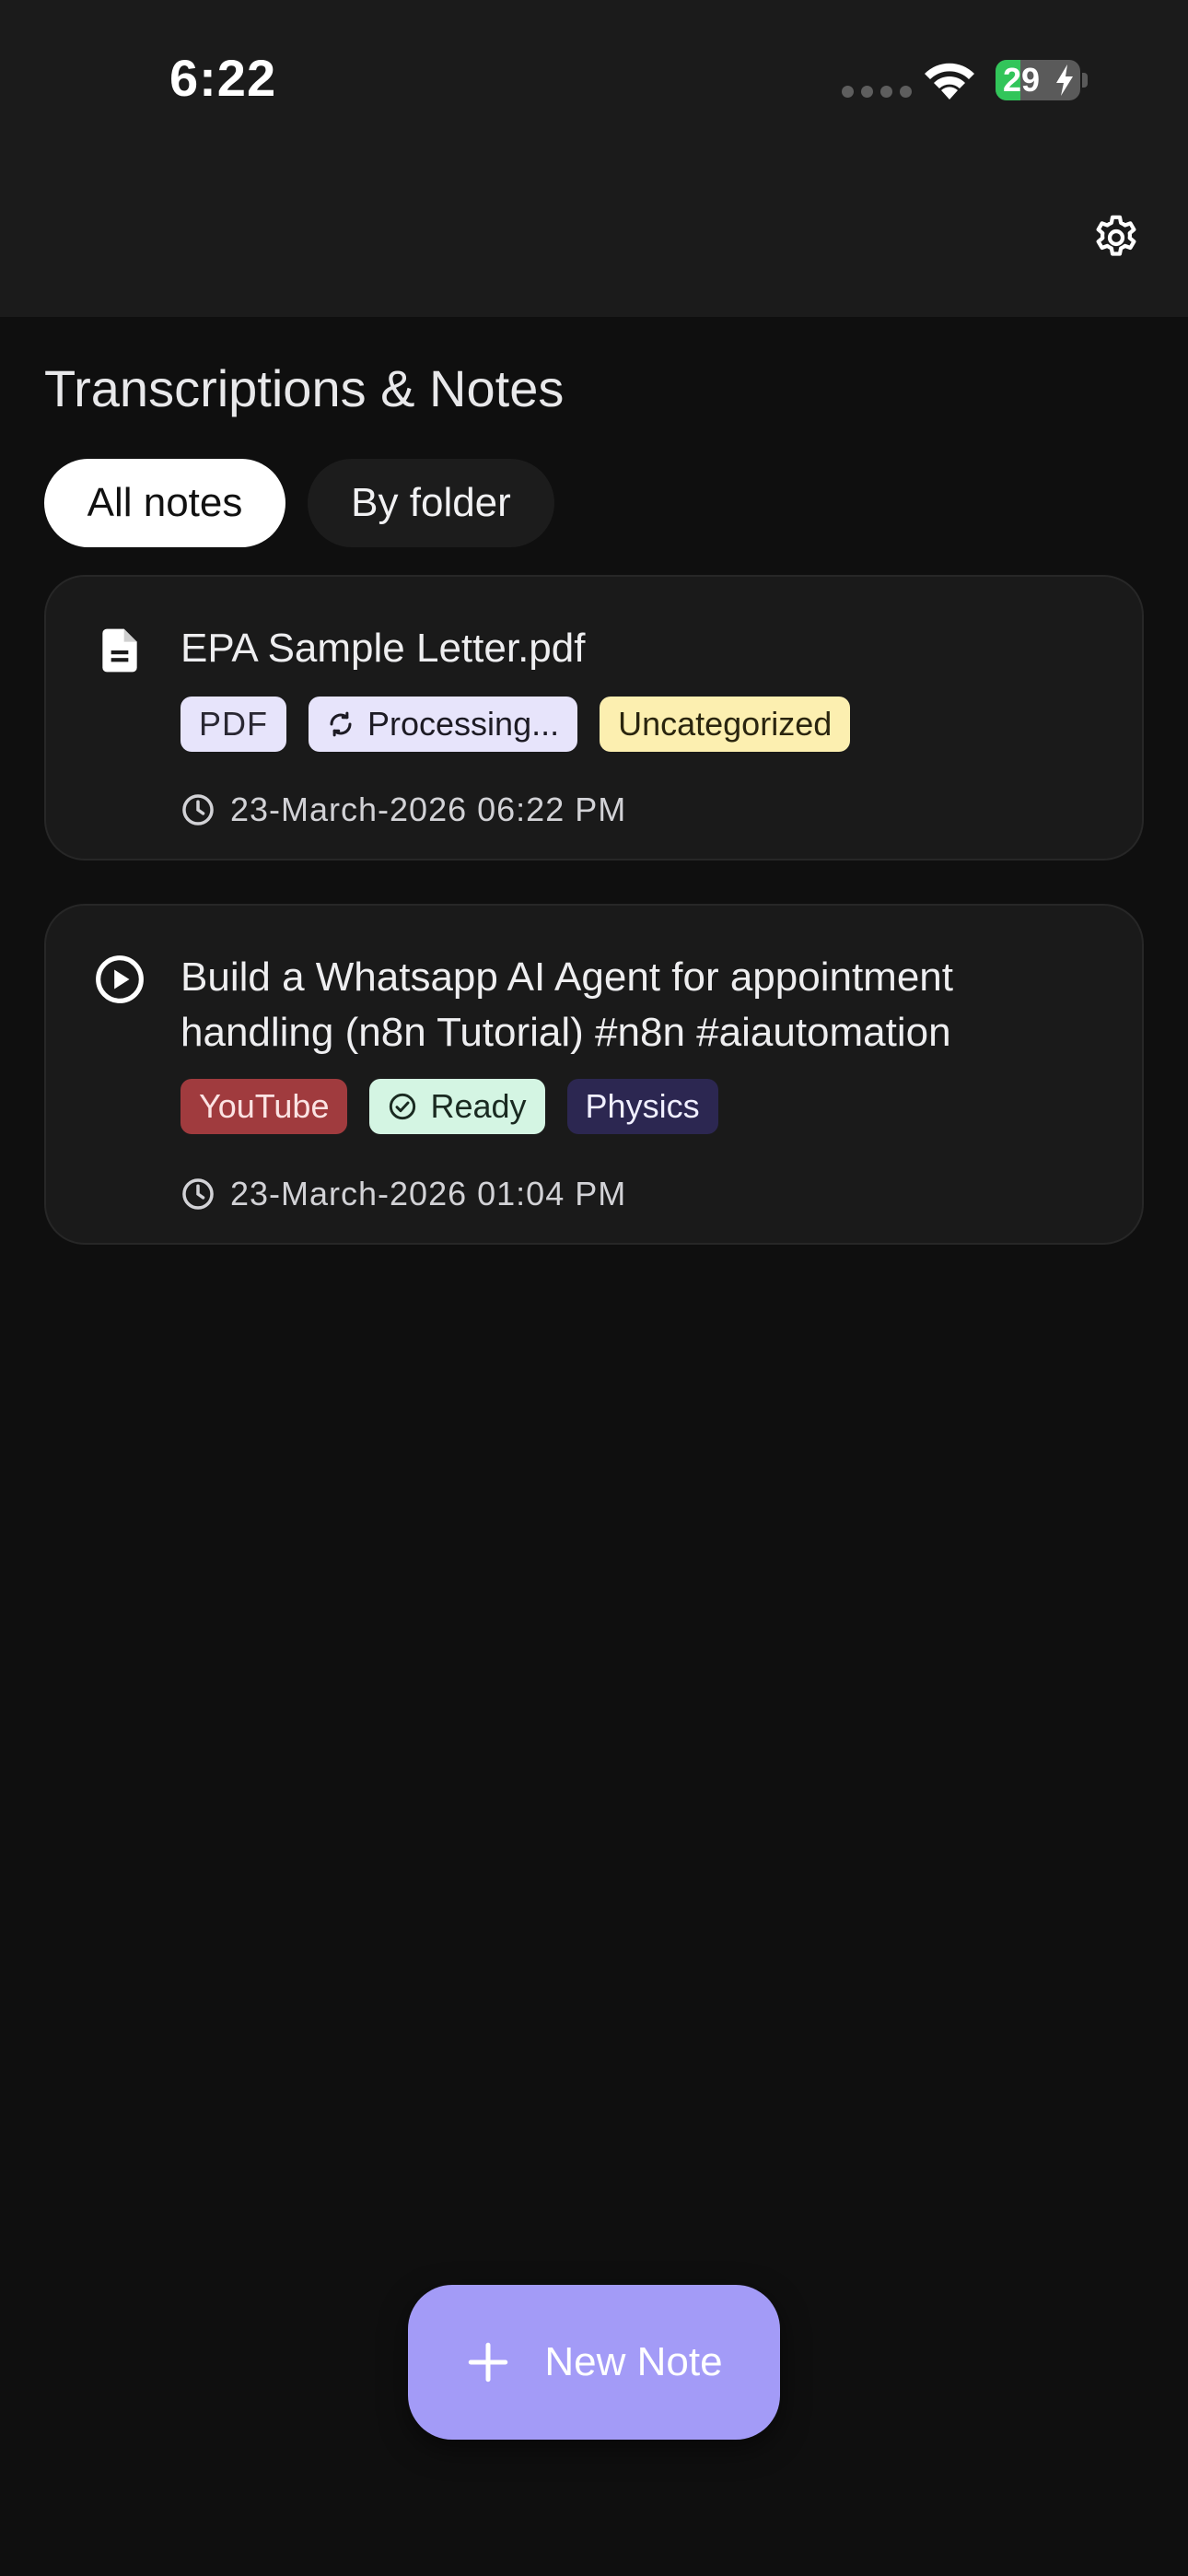 The width and height of the screenshot is (1188, 2576). Describe the element at coordinates (120, 979) in the screenshot. I see `play-circle-icon` at that location.